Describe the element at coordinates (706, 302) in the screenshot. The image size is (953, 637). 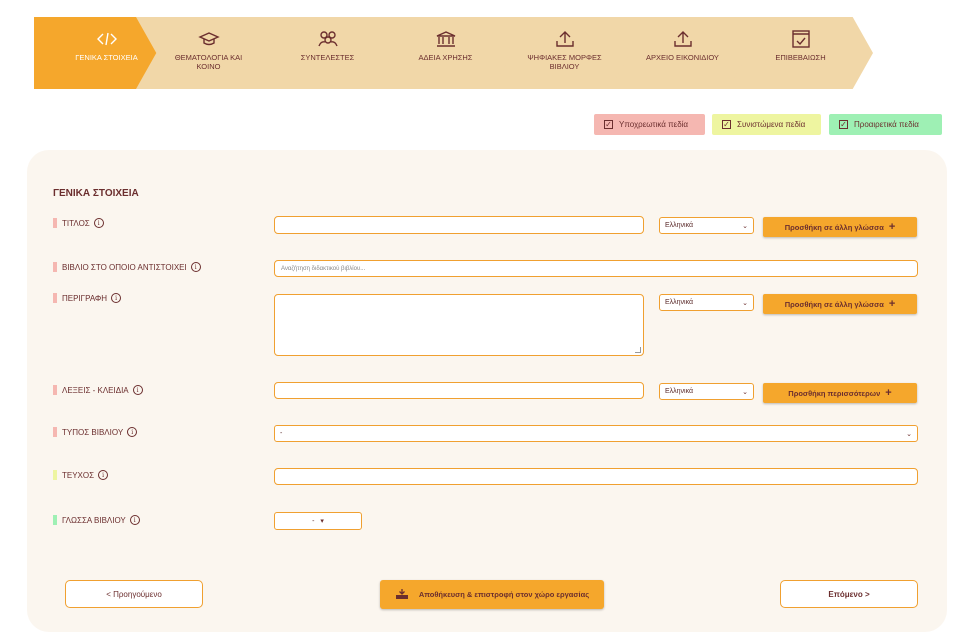
I see `description-language-select: Ελληνικά ⌄` at that location.